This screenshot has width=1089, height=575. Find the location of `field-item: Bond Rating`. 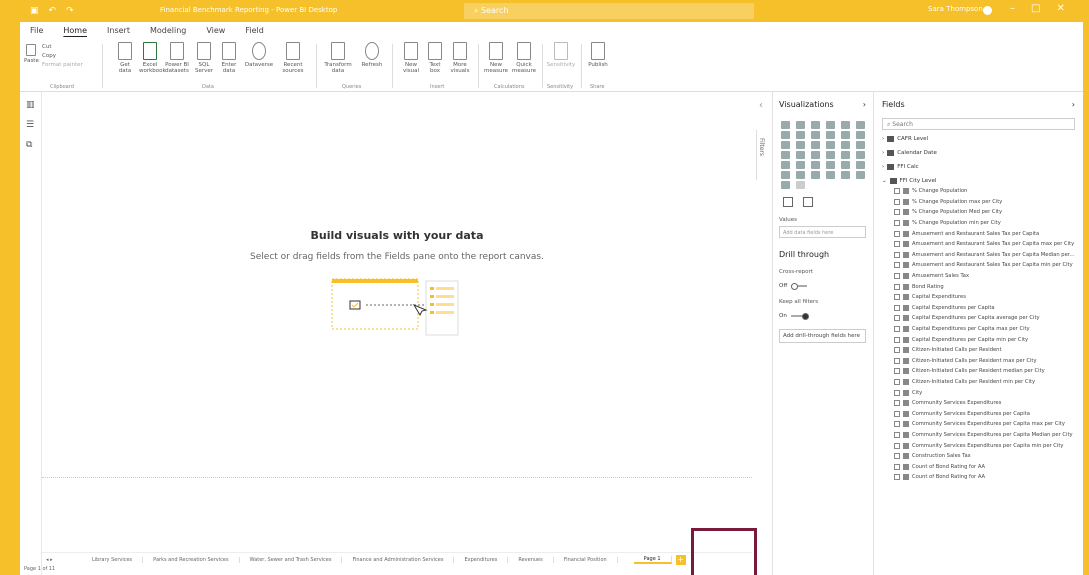

field-item: Bond Rating is located at coordinates (978, 286).